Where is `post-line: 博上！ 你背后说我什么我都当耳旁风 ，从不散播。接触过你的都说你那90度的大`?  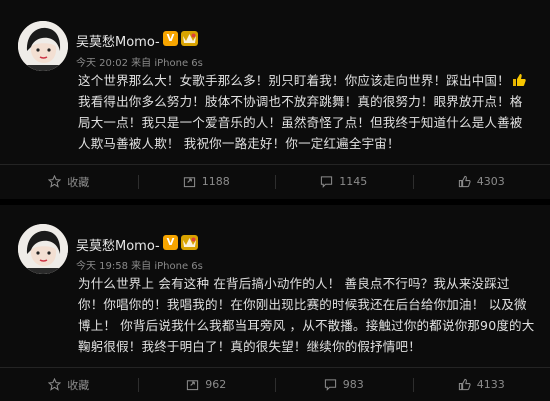 post-line: 博上！ 你背后说我什么我都当耳旁风 ，从不散播。接触过你的都说你那90度的大 is located at coordinates (306, 325).